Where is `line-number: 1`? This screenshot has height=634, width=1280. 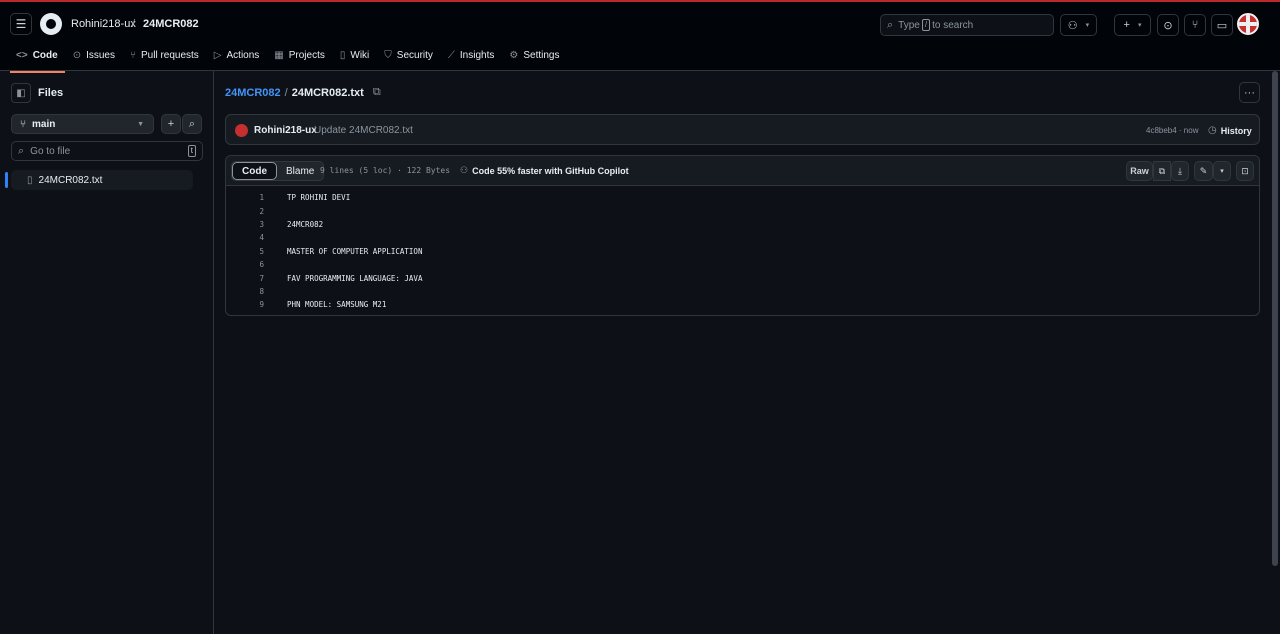 line-number: 1 is located at coordinates (245, 197).